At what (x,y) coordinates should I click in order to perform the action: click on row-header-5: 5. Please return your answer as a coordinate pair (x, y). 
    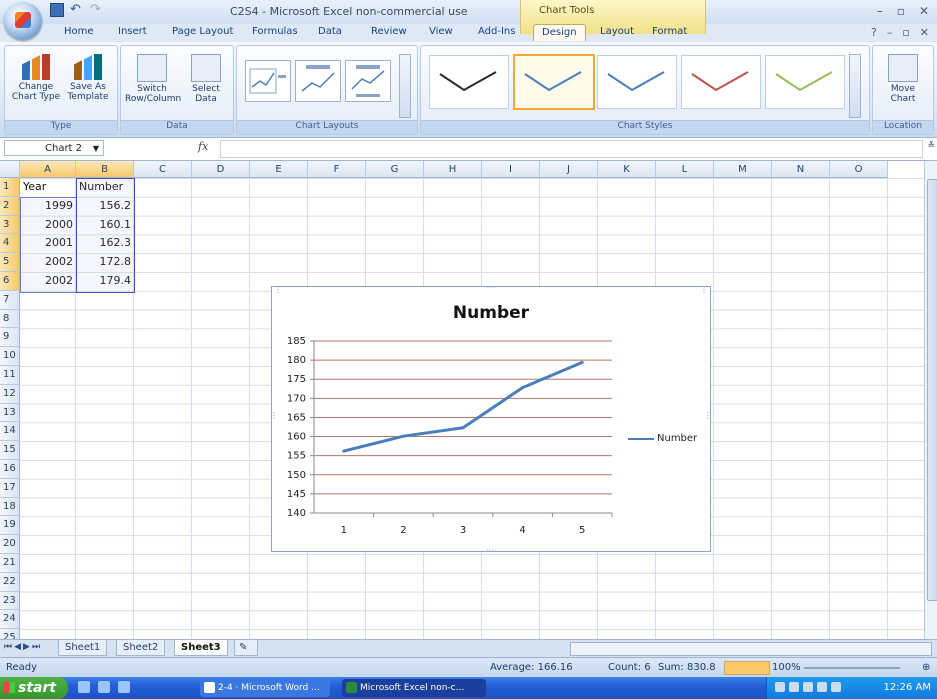
    Looking at the image, I should click on (10, 262).